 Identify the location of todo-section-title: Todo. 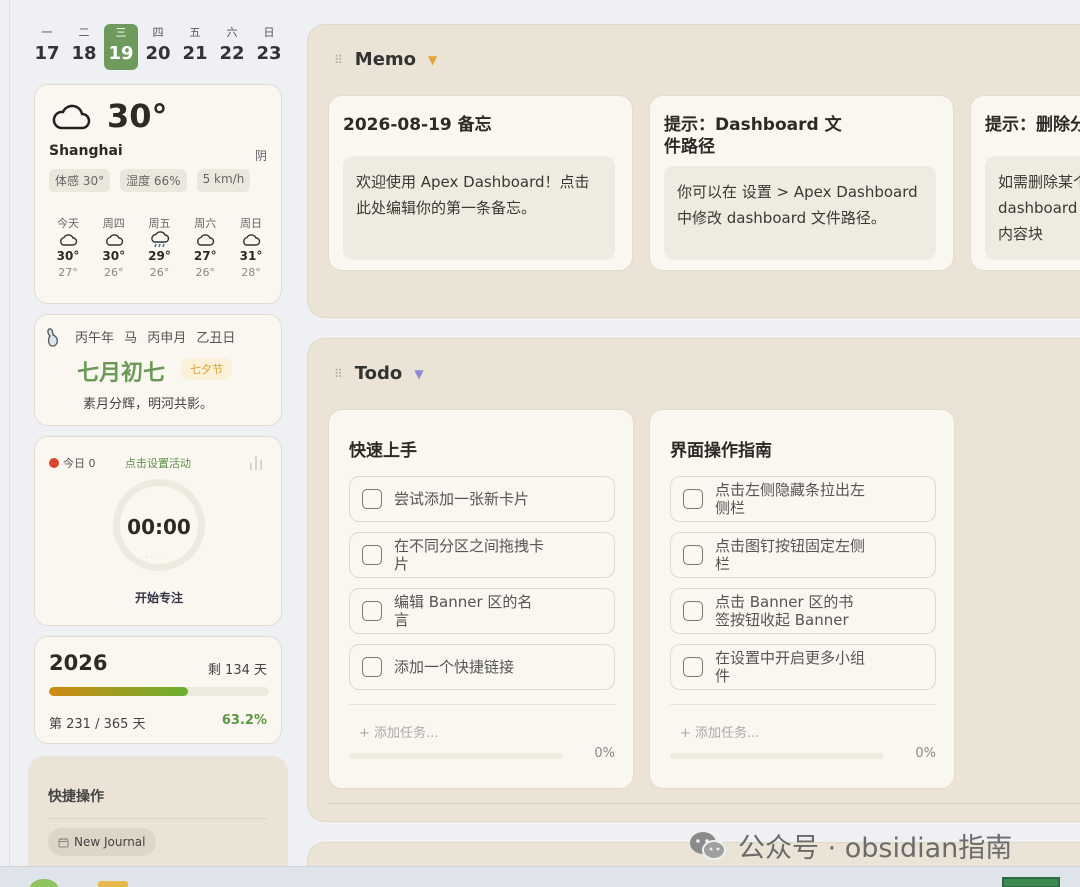
(378, 373).